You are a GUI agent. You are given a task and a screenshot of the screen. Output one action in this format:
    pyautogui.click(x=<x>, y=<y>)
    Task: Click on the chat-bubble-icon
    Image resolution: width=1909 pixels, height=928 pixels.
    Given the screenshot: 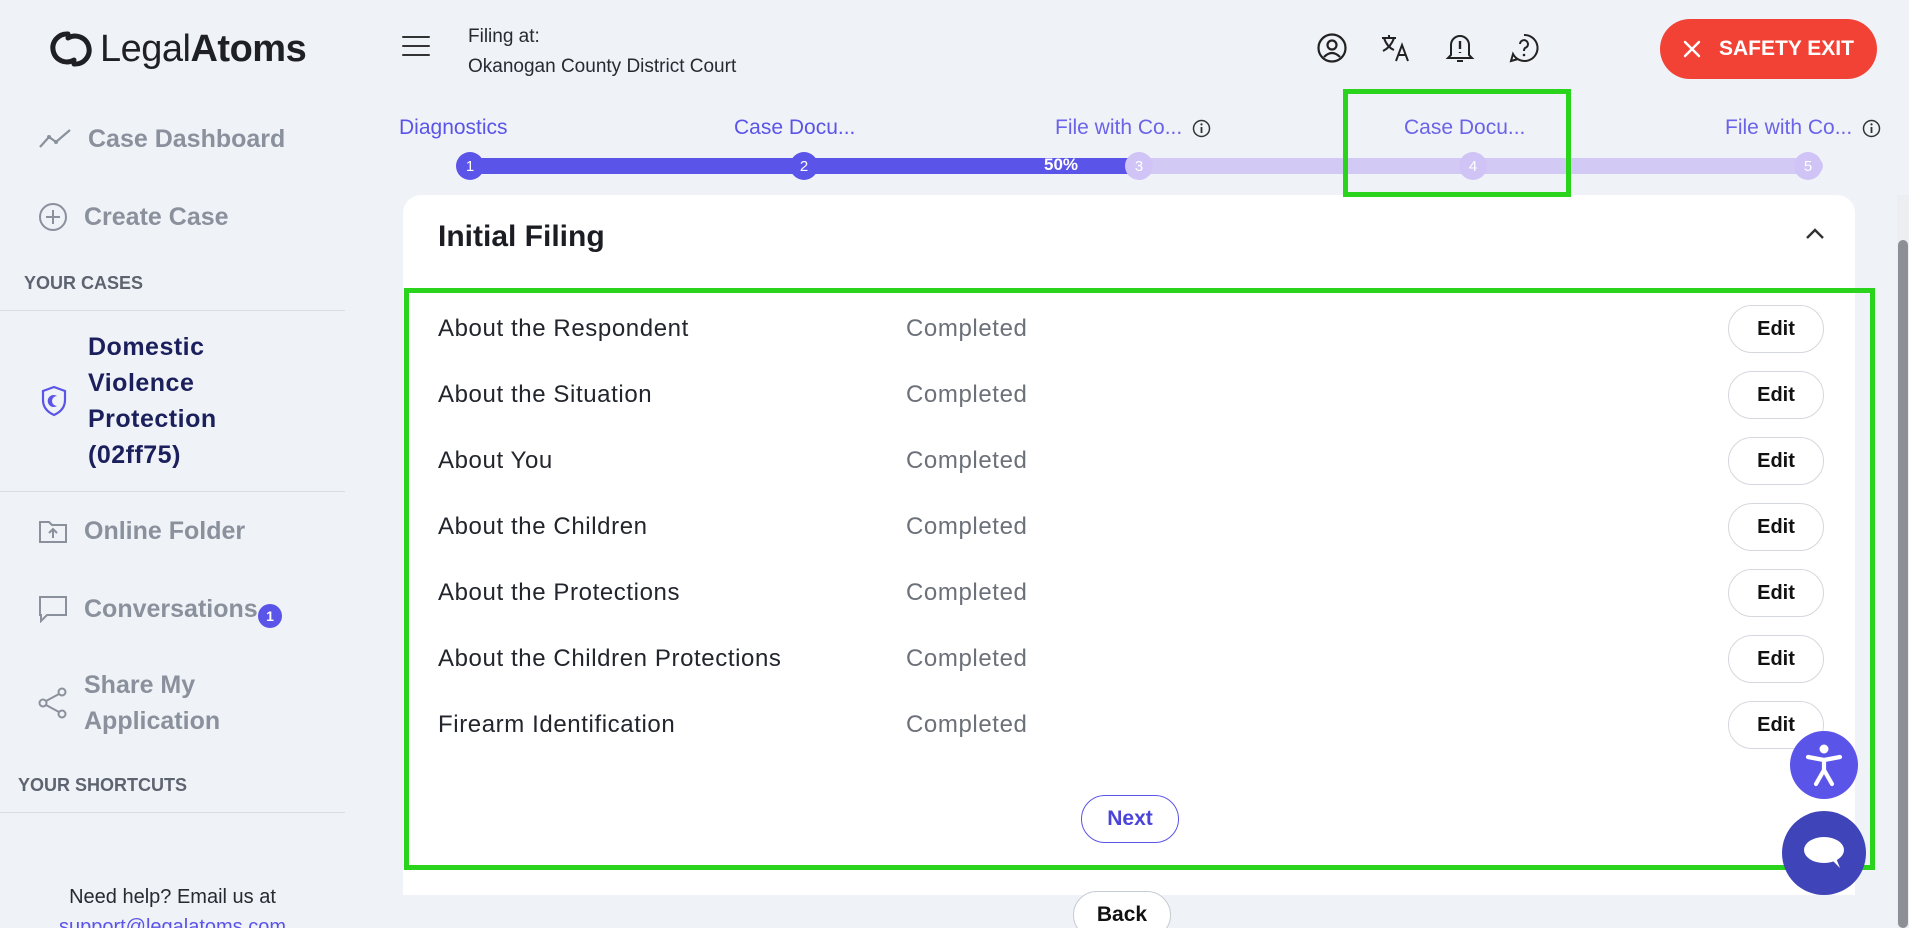 What is the action you would take?
    pyautogui.click(x=1824, y=852)
    